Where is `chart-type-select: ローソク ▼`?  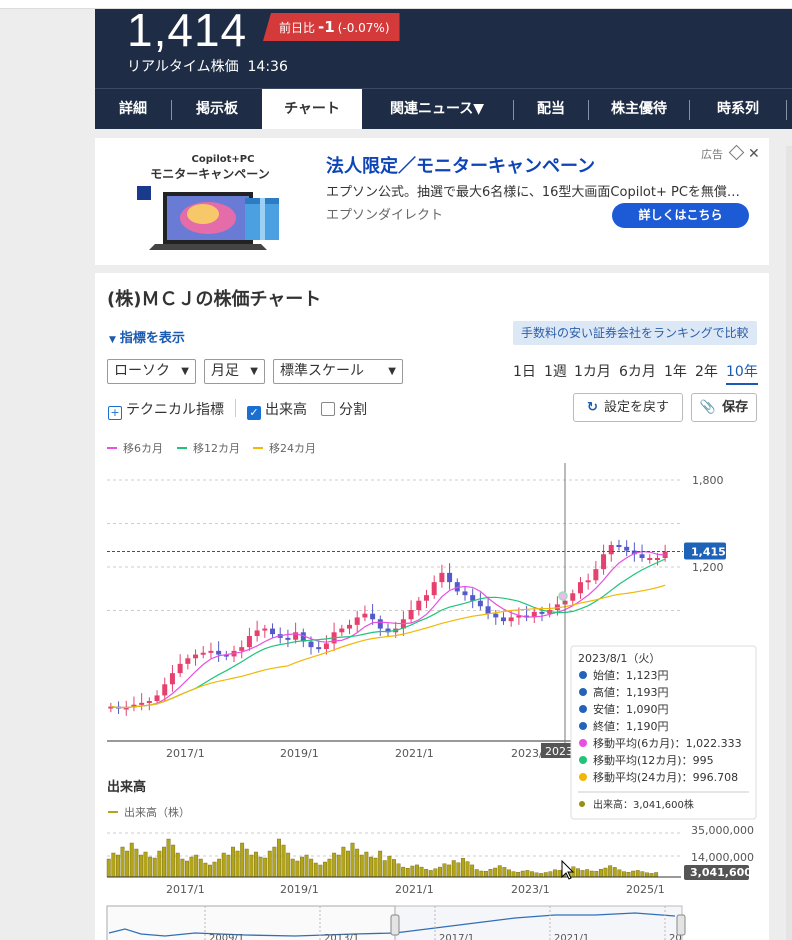
chart-type-select: ローソク ▼ is located at coordinates (151, 371).